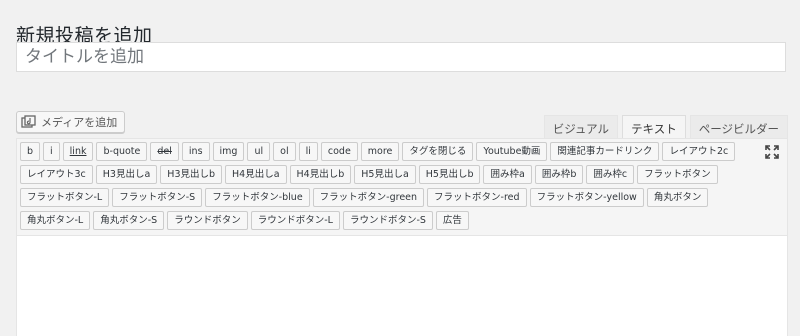  I want to click on quicktag-button: フラットボタン-green, so click(368, 197).